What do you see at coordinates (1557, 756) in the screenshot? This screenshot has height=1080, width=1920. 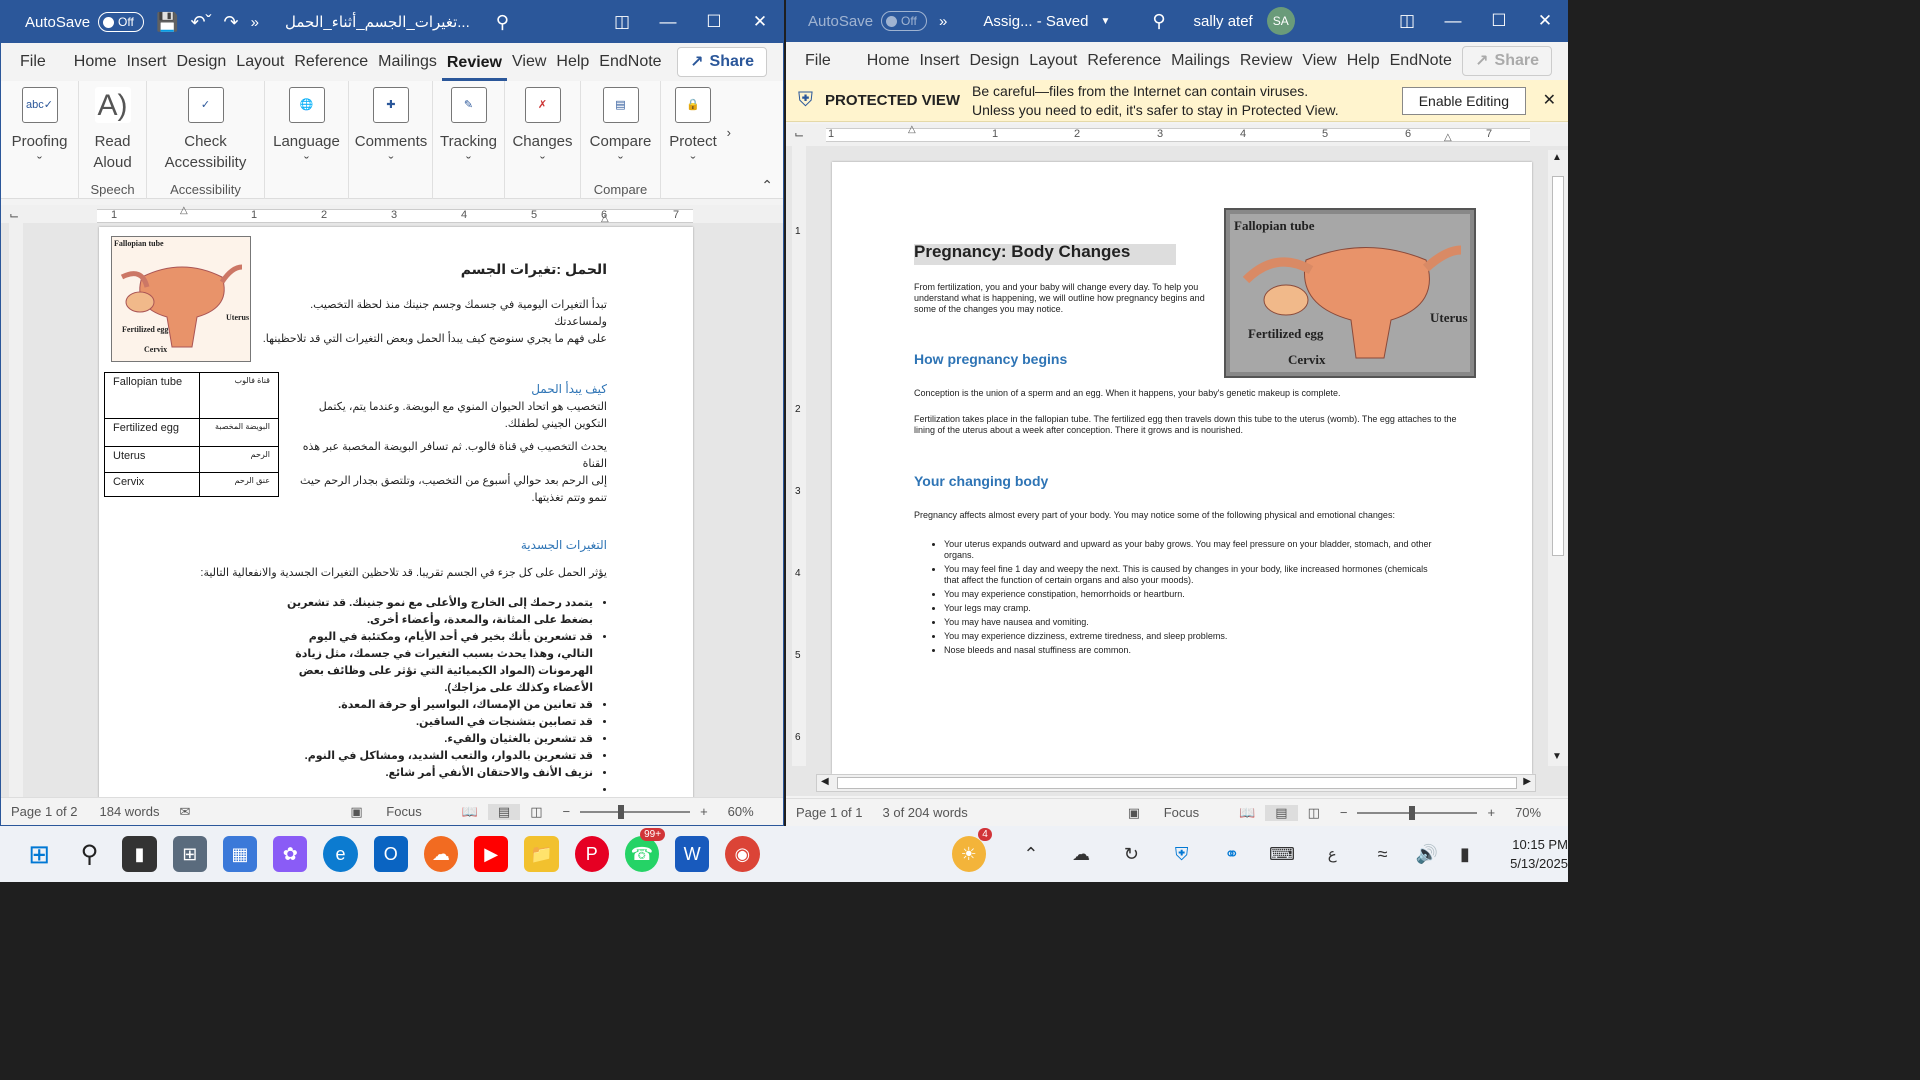 I see `scroll-down-icon: ▼` at bounding box center [1557, 756].